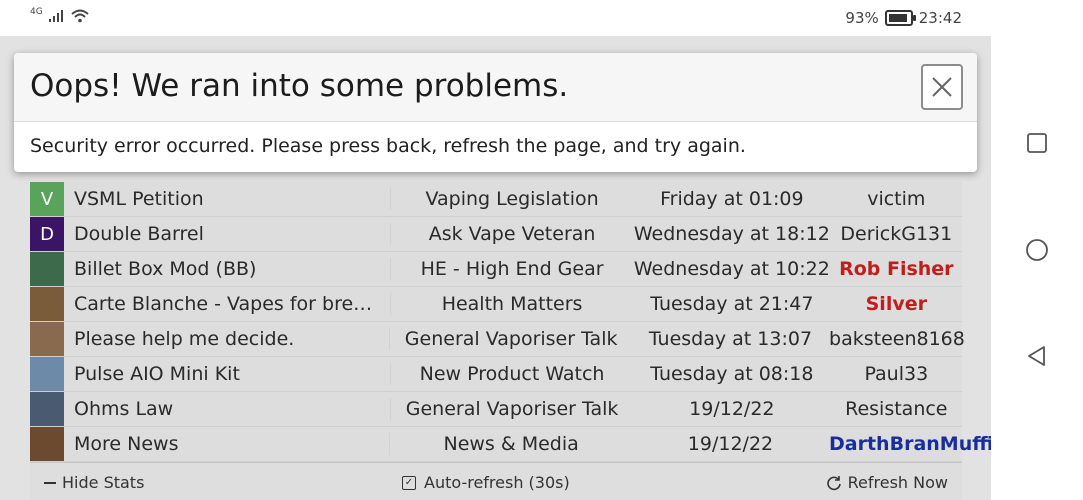  What do you see at coordinates (232, 269) in the screenshot?
I see `thread-title-link: Billet Box Mod (BB)` at bounding box center [232, 269].